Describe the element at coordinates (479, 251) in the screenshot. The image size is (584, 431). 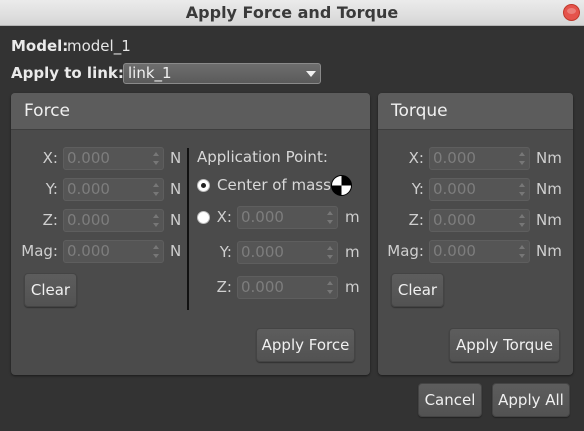
I see `torque-mag-input: 0.000` at that location.